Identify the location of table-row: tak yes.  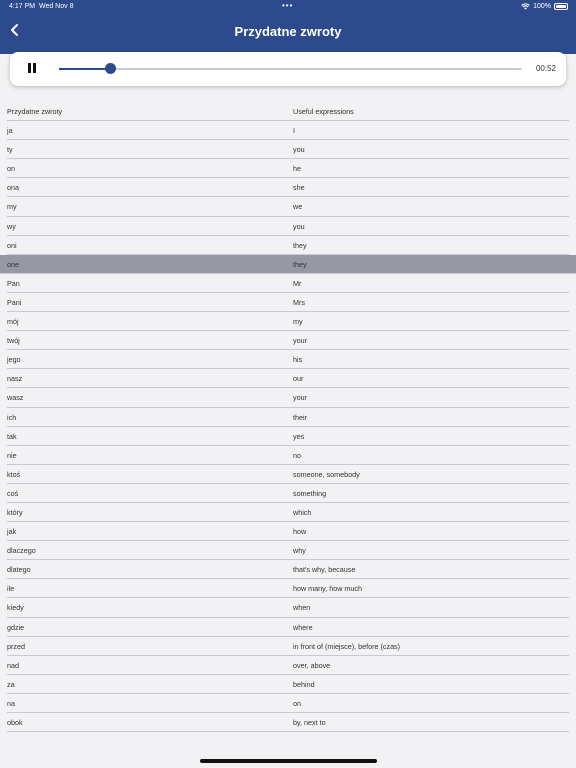
(288, 436).